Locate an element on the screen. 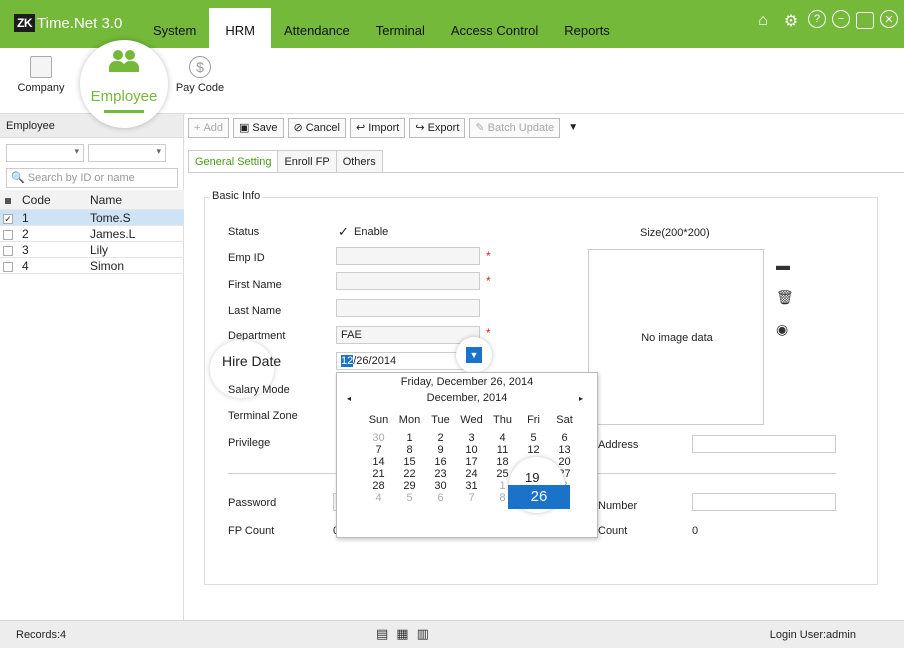  add-button: + Add is located at coordinates (209, 128).